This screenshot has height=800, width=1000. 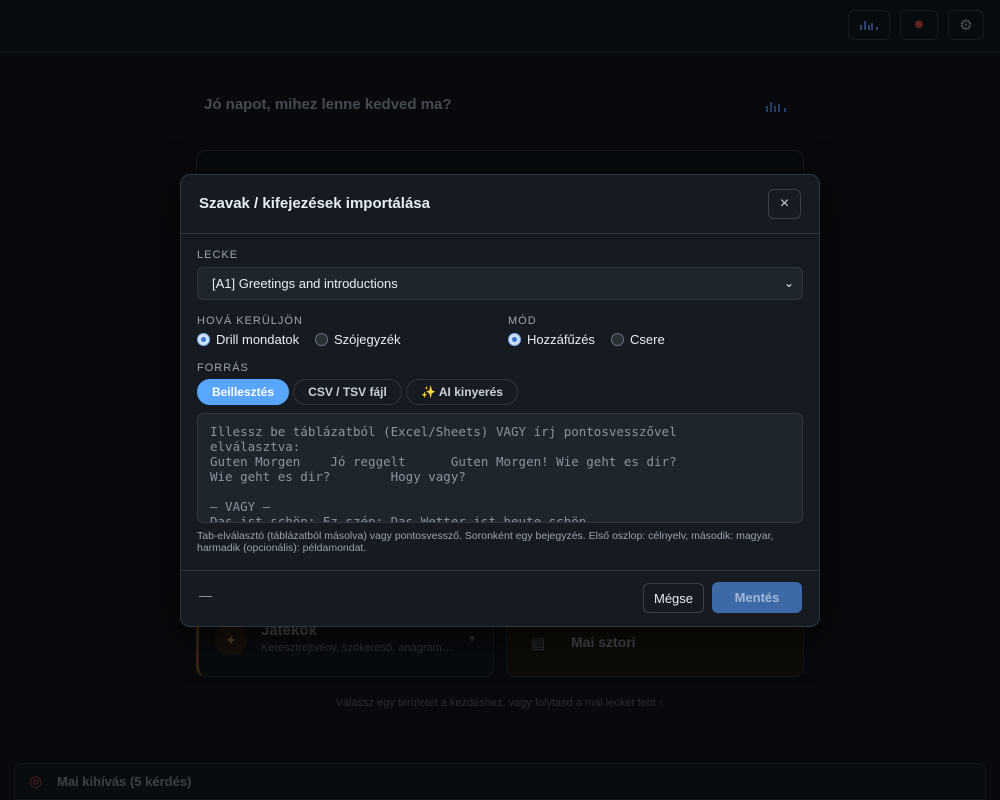 I want to click on radio-vocabulary: Szójegyzék, so click(x=357, y=339).